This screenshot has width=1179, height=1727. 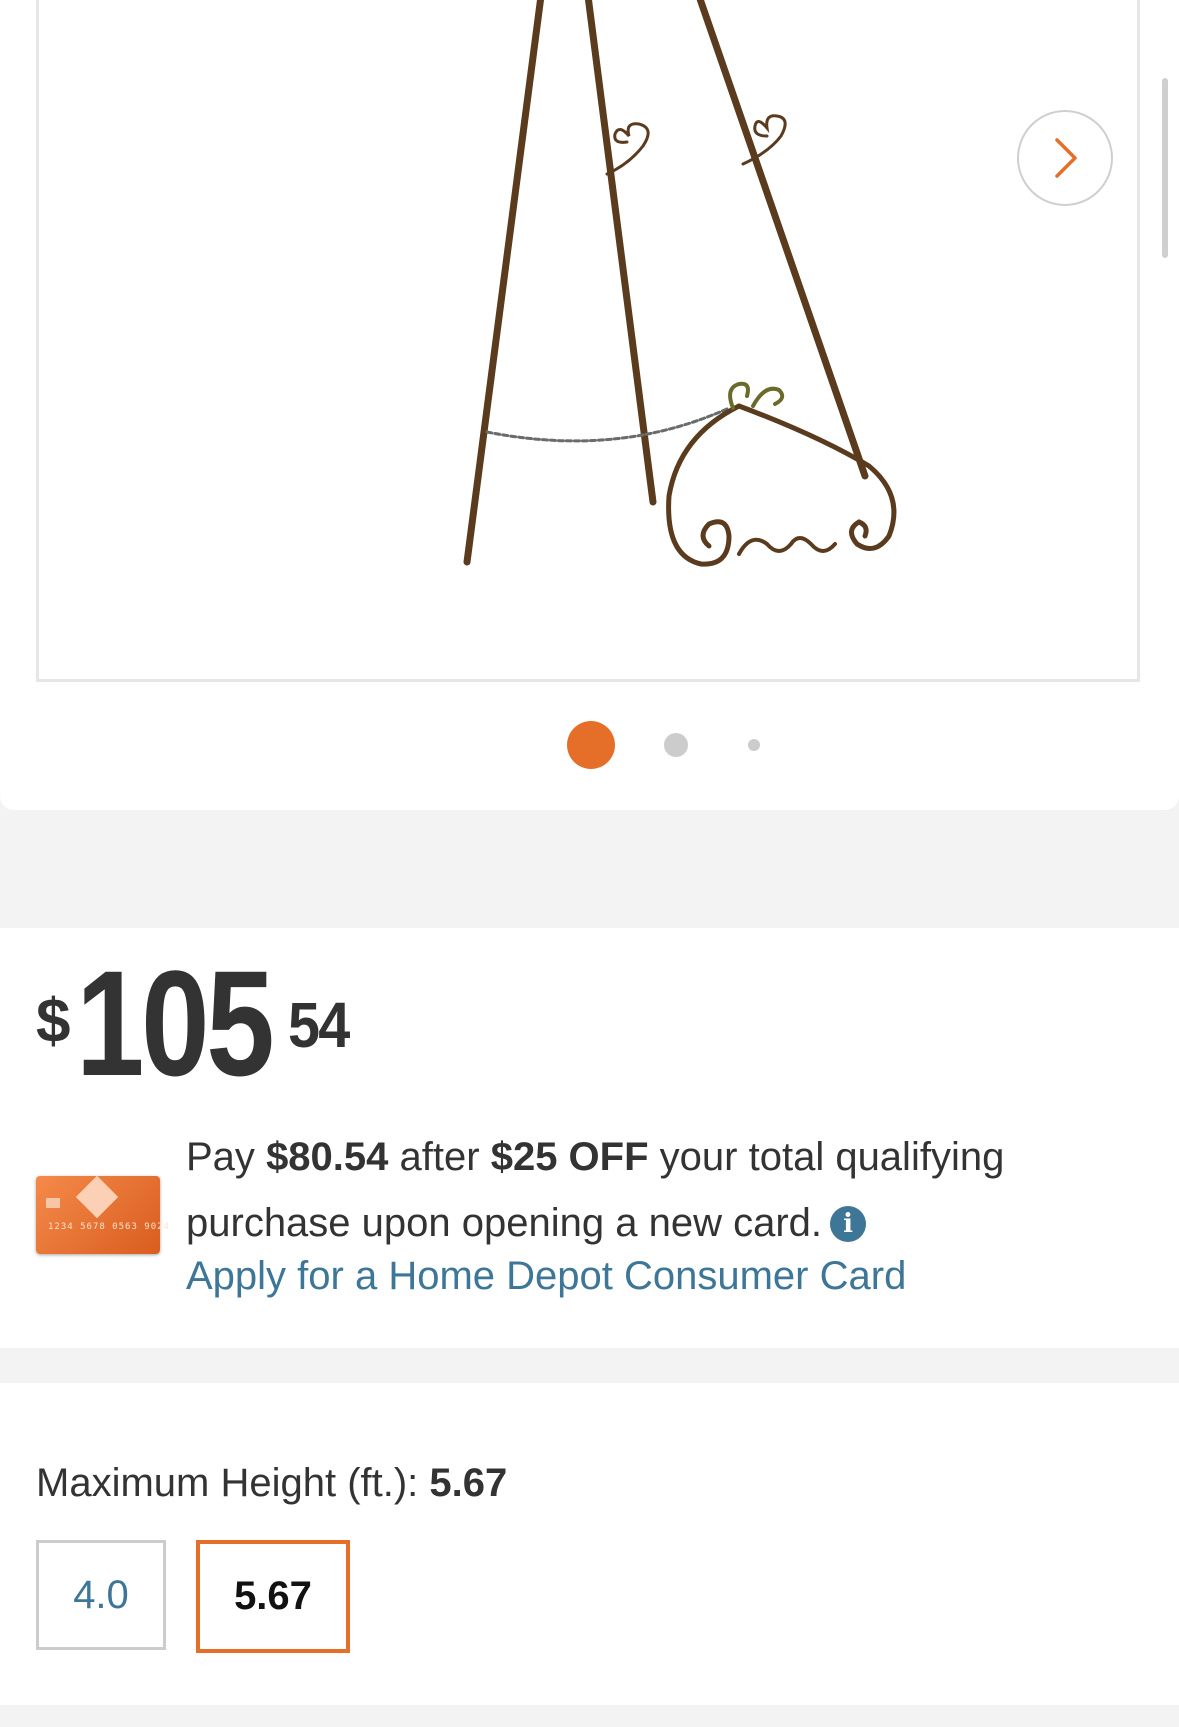 I want to click on chevron-right-icon, so click(x=1066, y=158).